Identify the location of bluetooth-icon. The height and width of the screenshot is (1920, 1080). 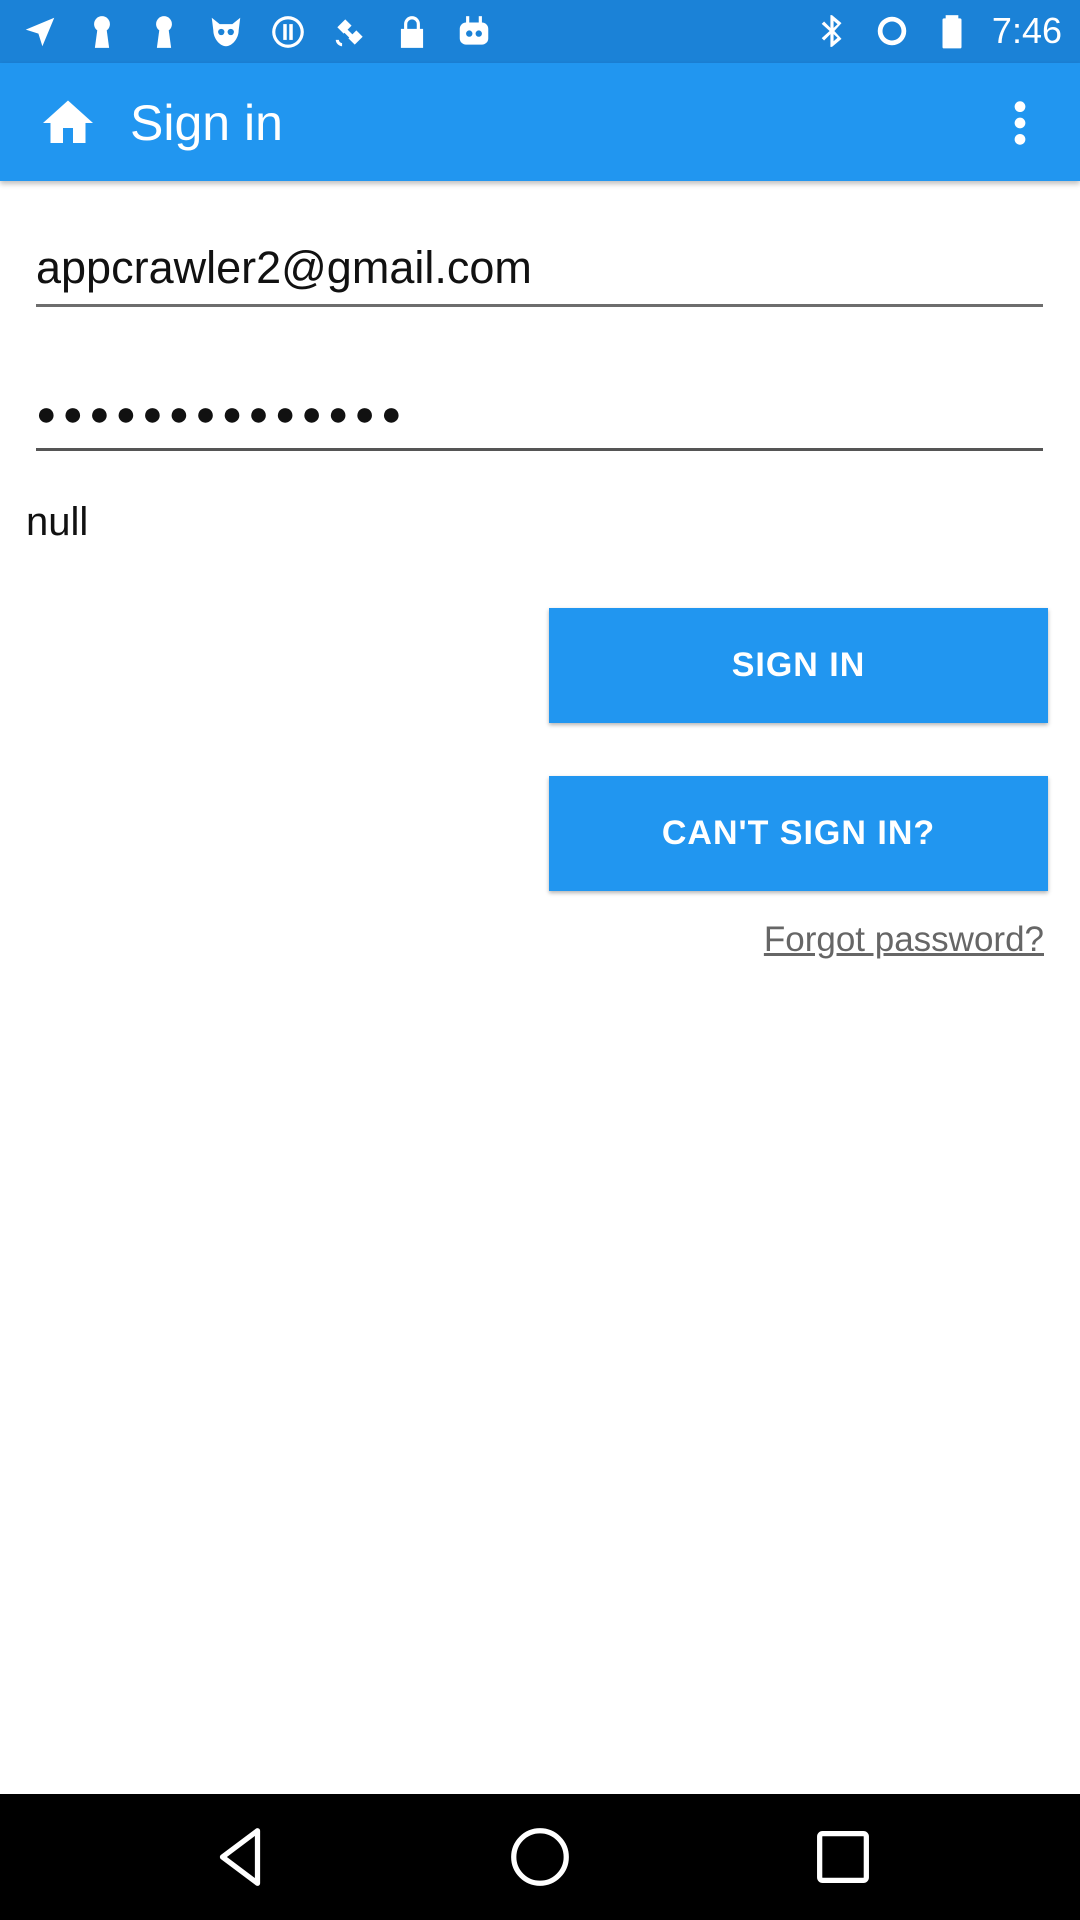
(832, 31).